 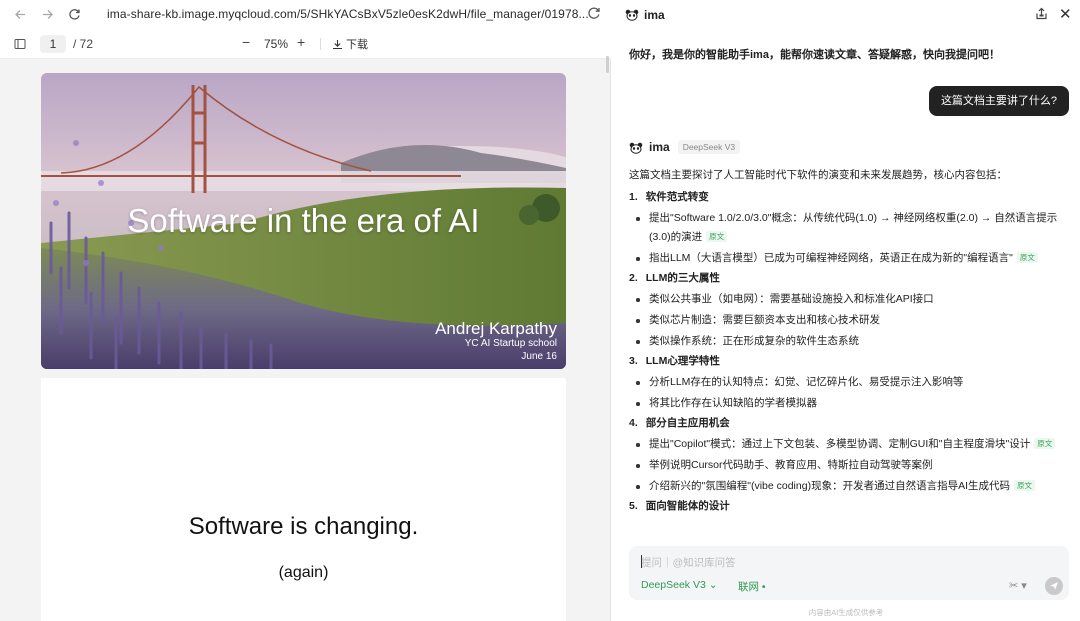 I want to click on answer-section-title: 5. 面向智能体的设计, so click(x=849, y=506).